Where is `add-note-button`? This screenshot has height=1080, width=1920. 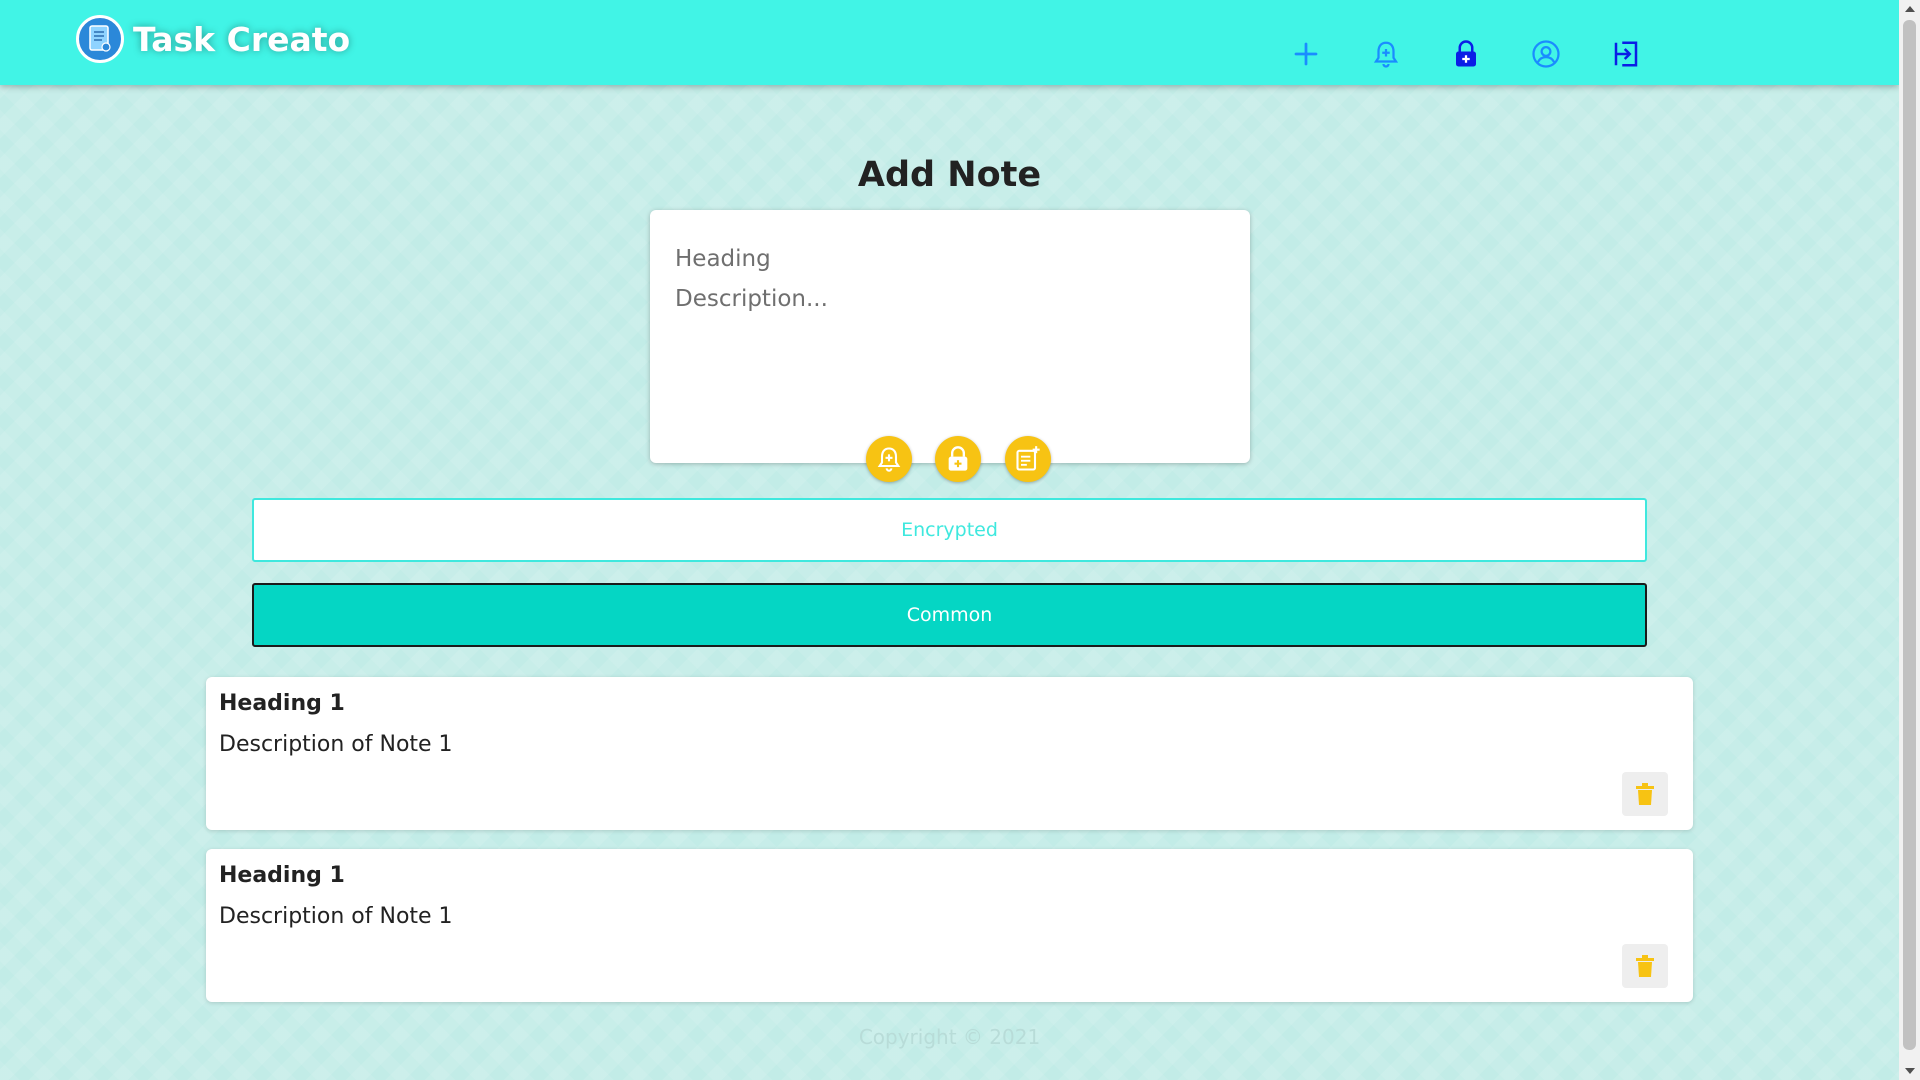 add-note-button is located at coordinates (1028, 459).